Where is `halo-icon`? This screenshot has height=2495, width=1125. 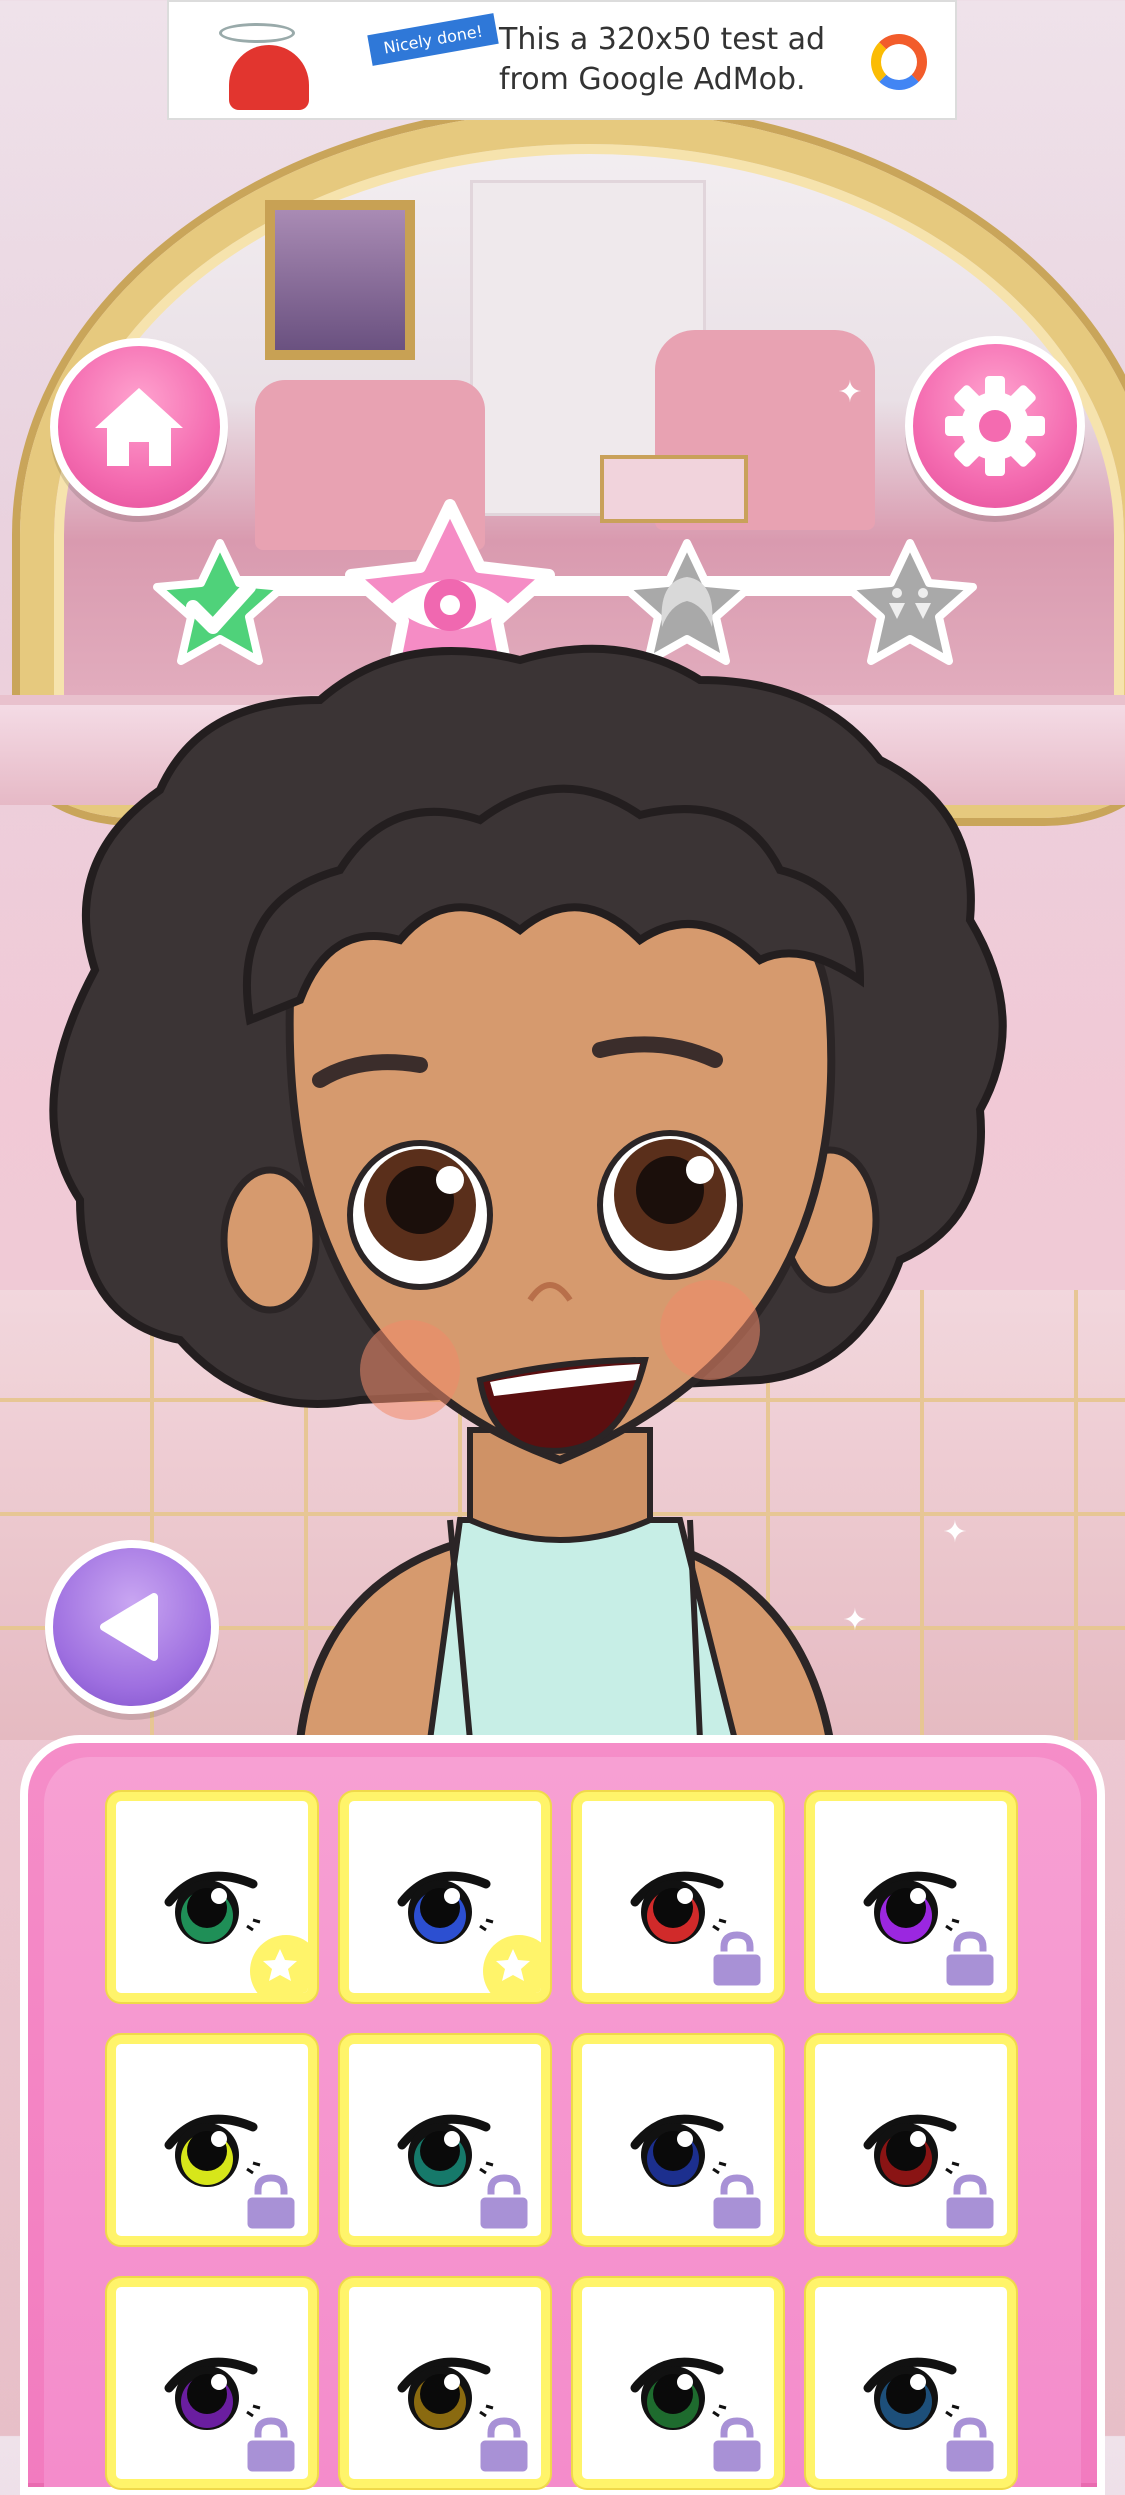 halo-icon is located at coordinates (257, 33).